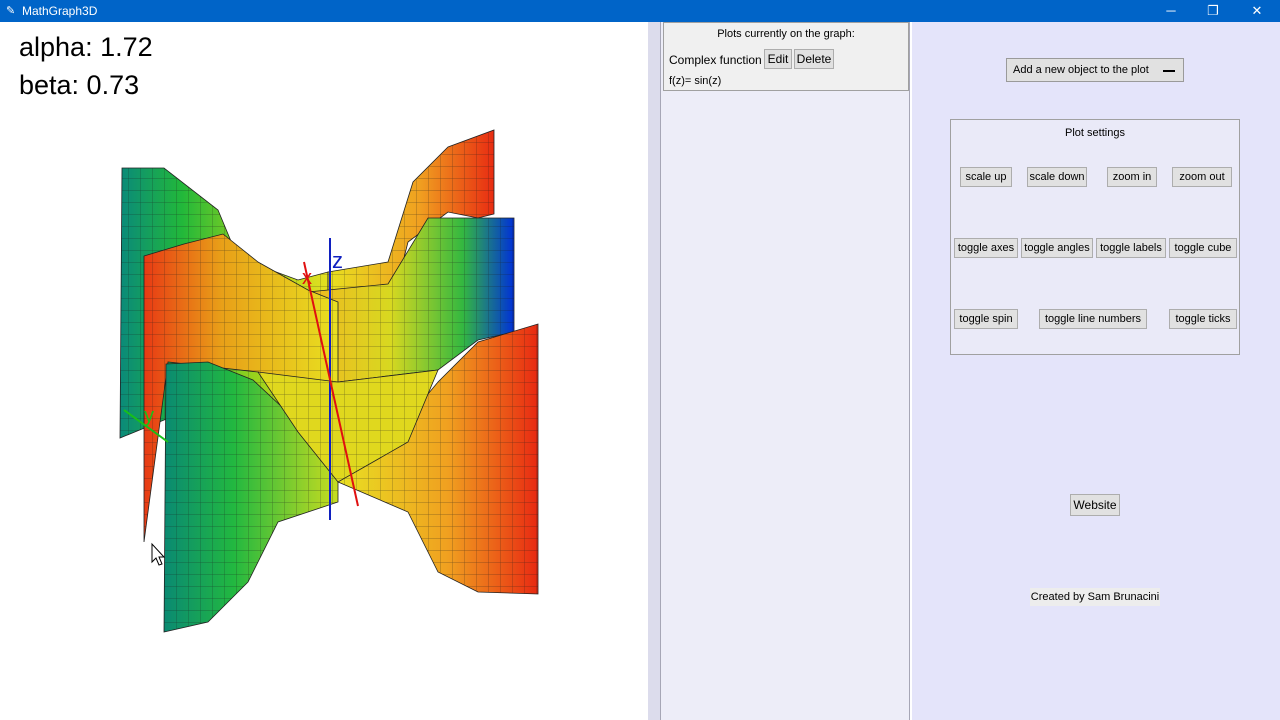 This screenshot has height=720, width=1280. What do you see at coordinates (986, 319) in the screenshot?
I see `toggle-spin-button: toggle spin` at bounding box center [986, 319].